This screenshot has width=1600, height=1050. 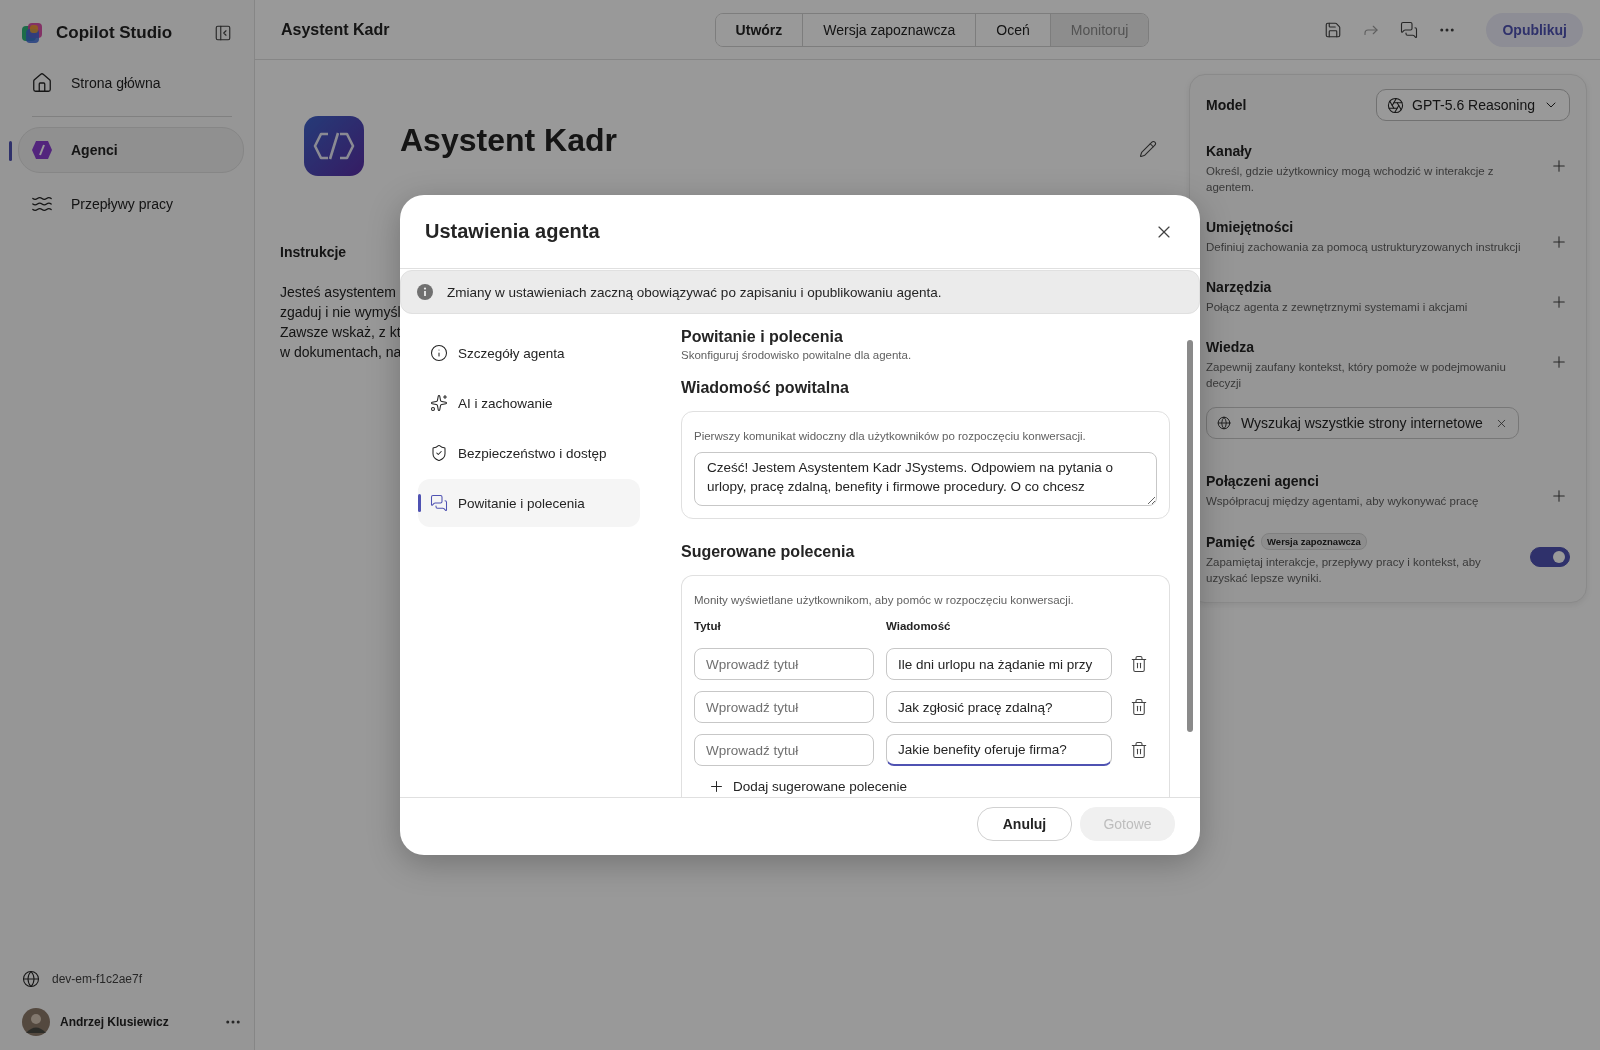 I want to click on page-title: Powitanie i polecenia, so click(x=762, y=337).